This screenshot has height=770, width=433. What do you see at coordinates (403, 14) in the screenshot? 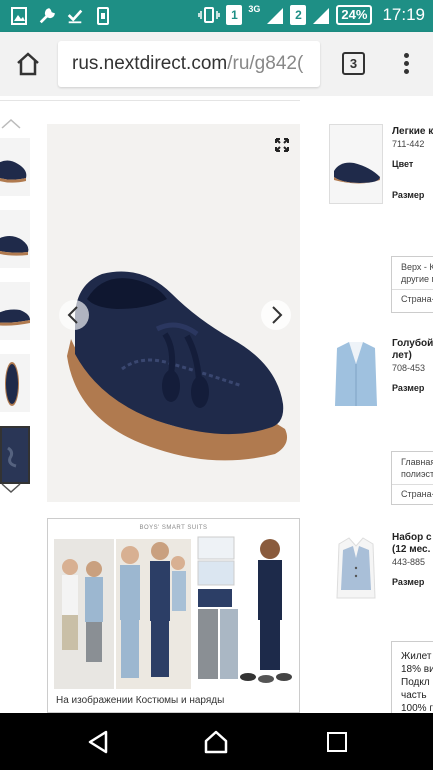
I see `clock: 17:19` at bounding box center [403, 14].